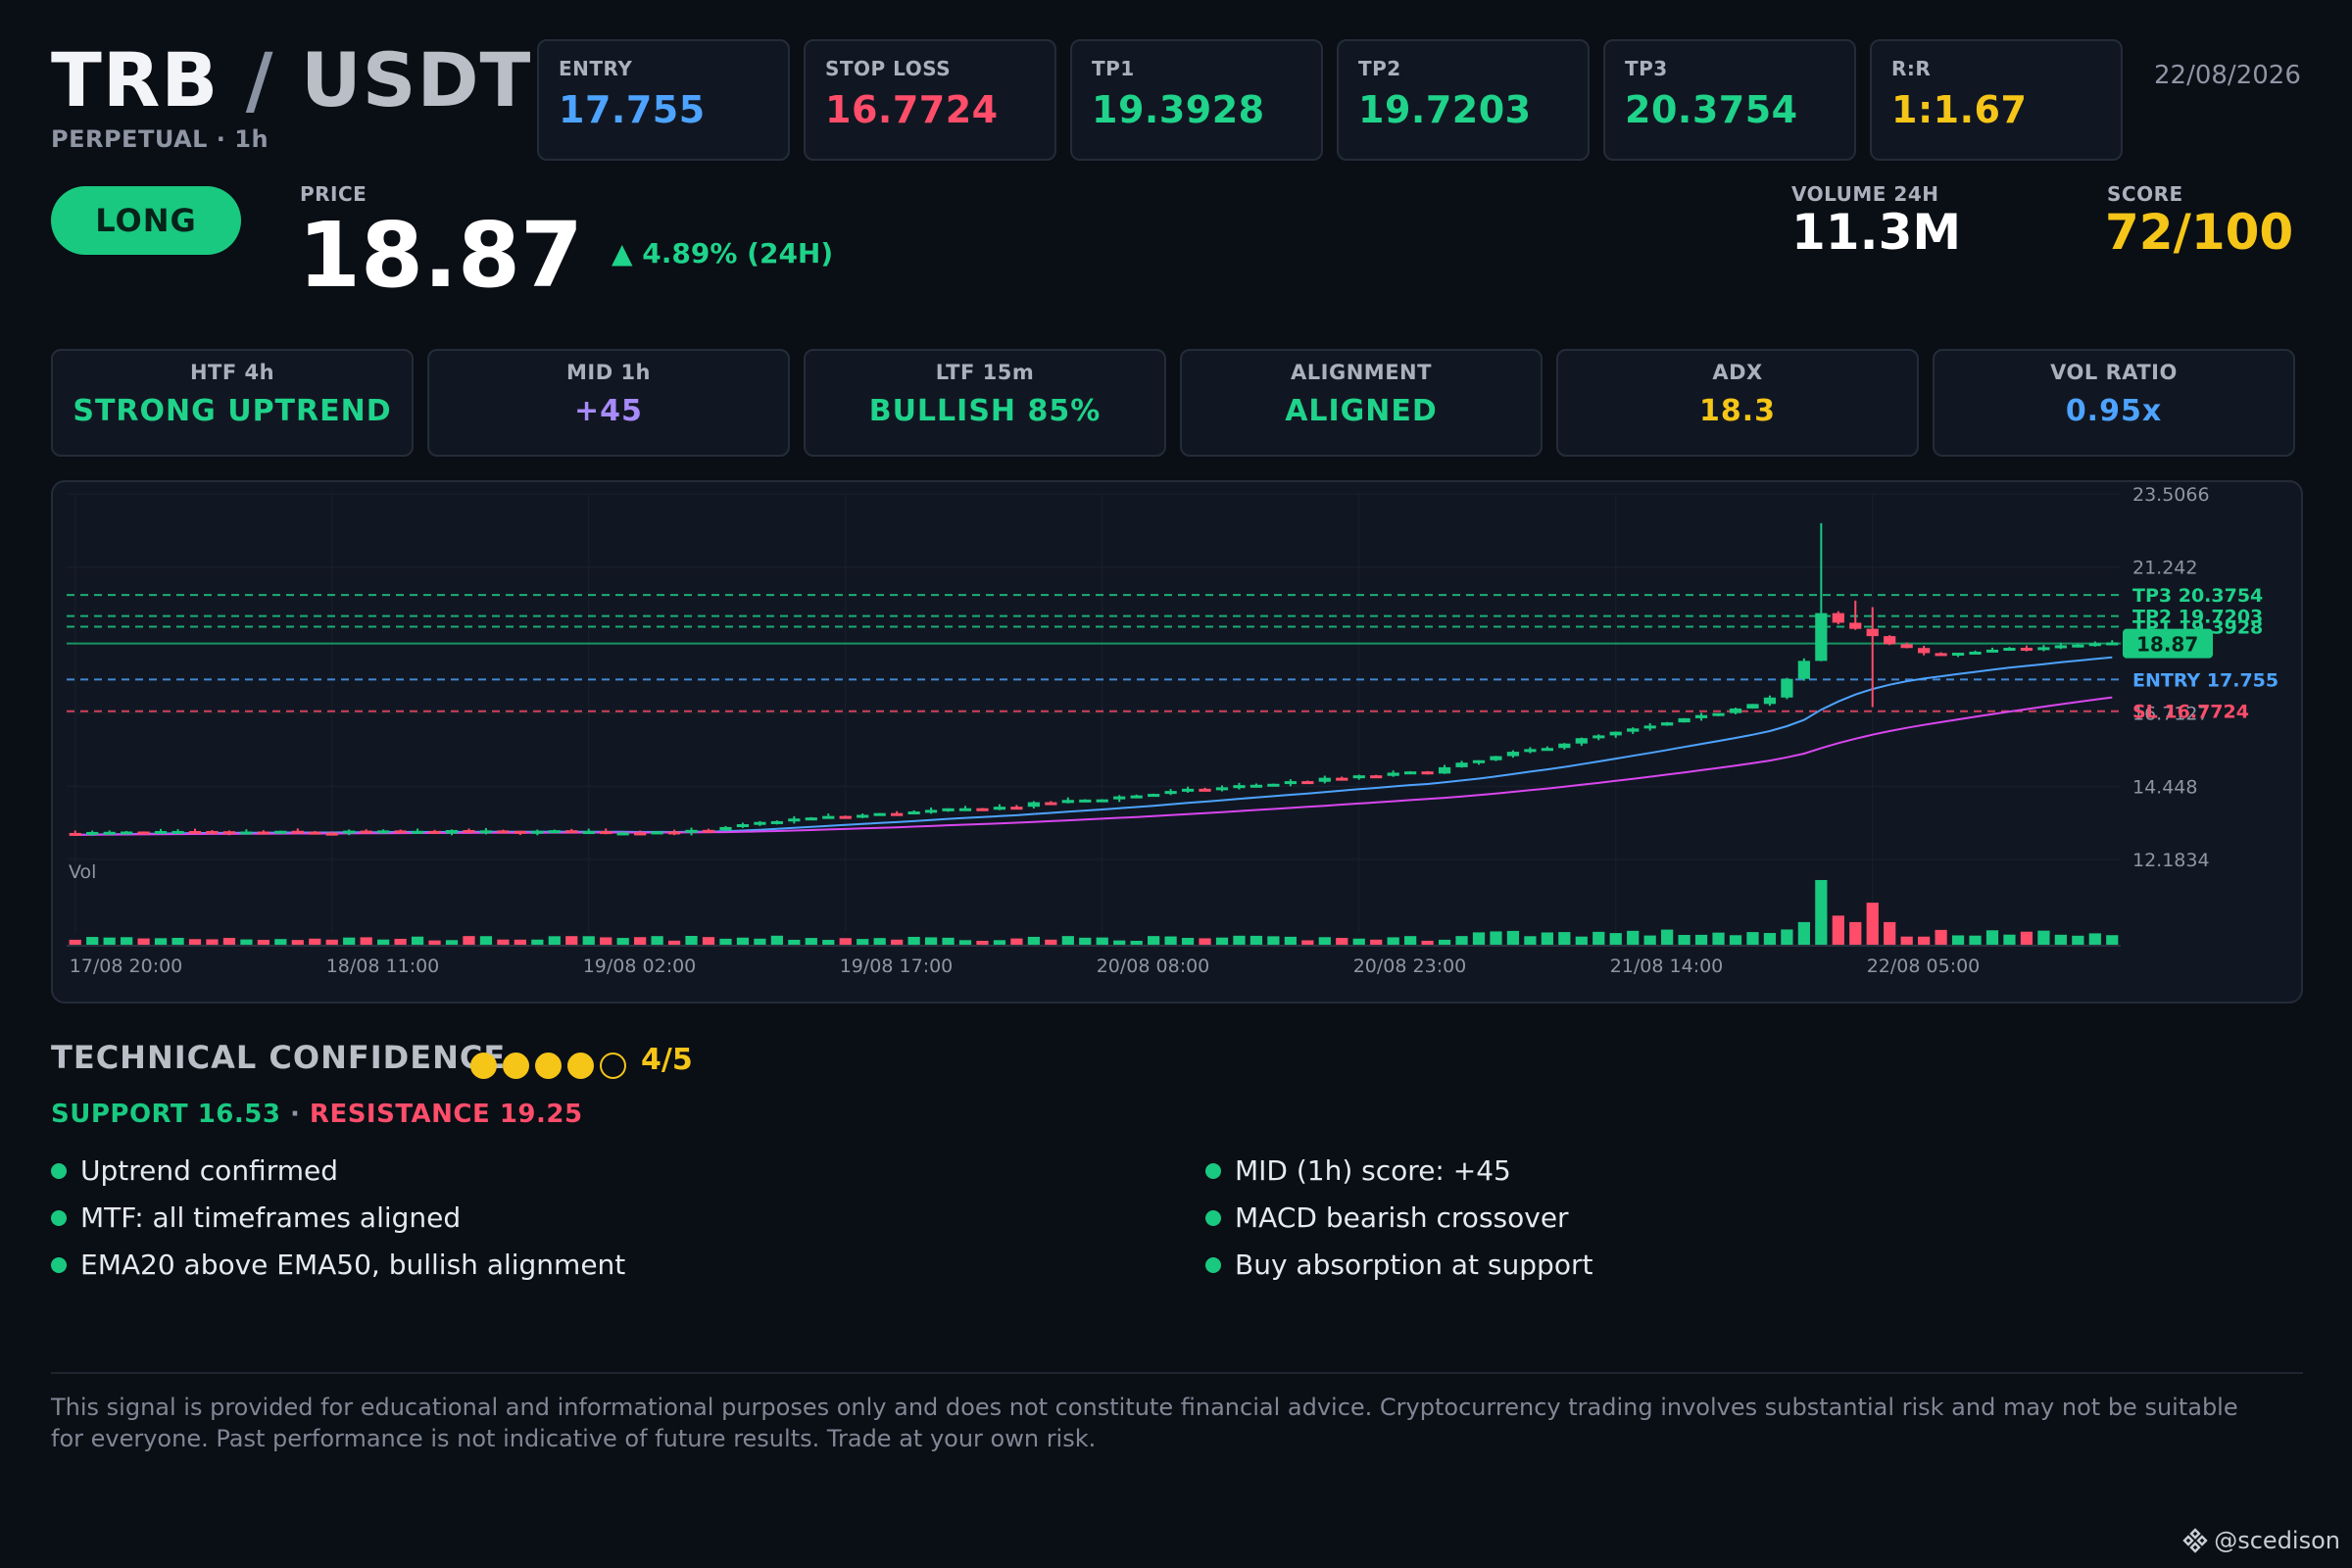  I want to click on confidence-score: 4/5, so click(667, 1060).